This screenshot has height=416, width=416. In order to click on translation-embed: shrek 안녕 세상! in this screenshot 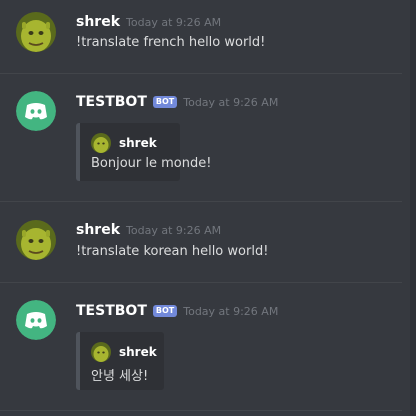, I will do `click(120, 361)`.